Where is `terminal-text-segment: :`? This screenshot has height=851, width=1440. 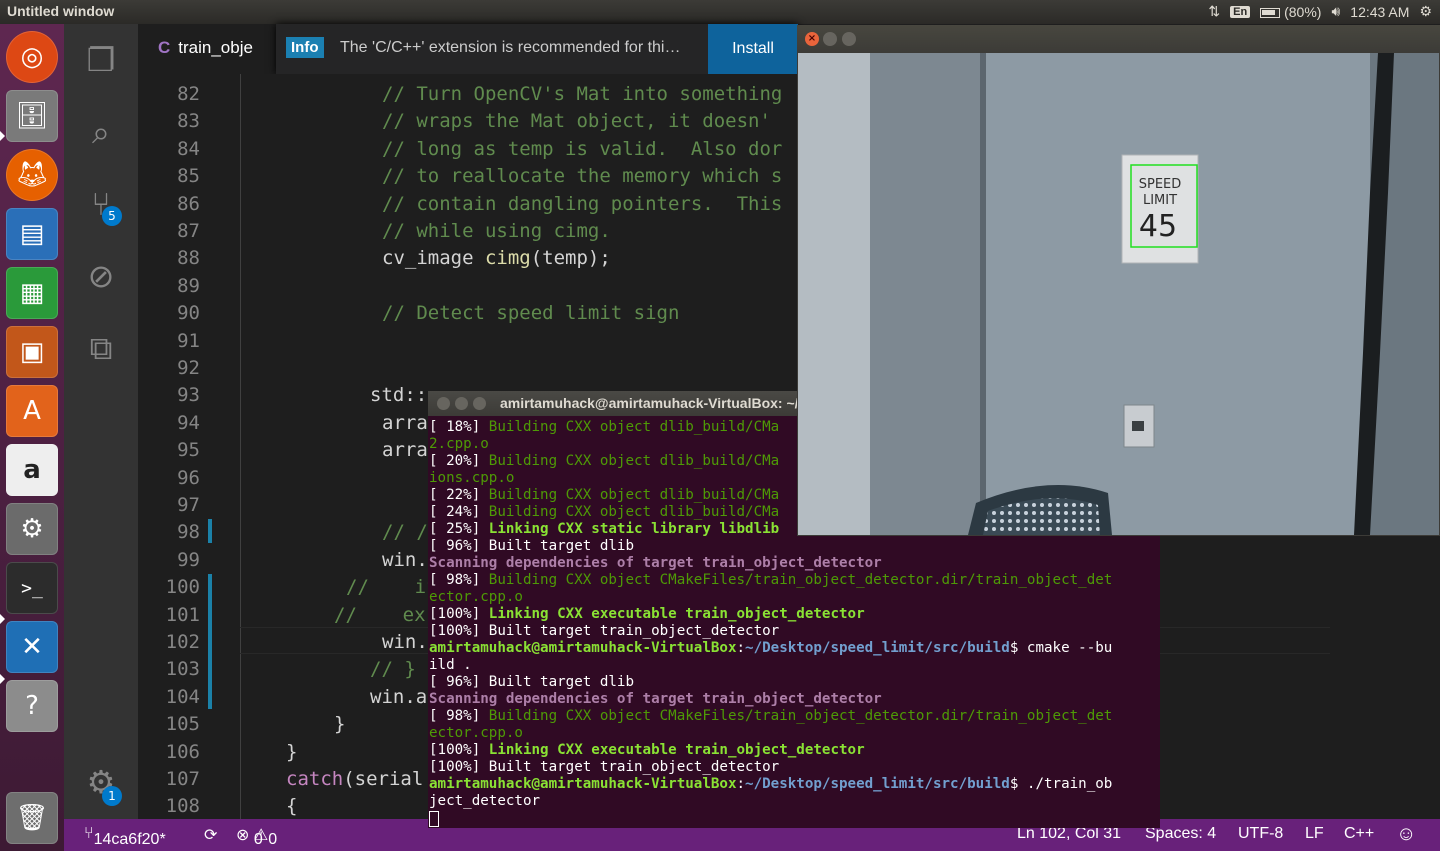 terminal-text-segment: : is located at coordinates (741, 784).